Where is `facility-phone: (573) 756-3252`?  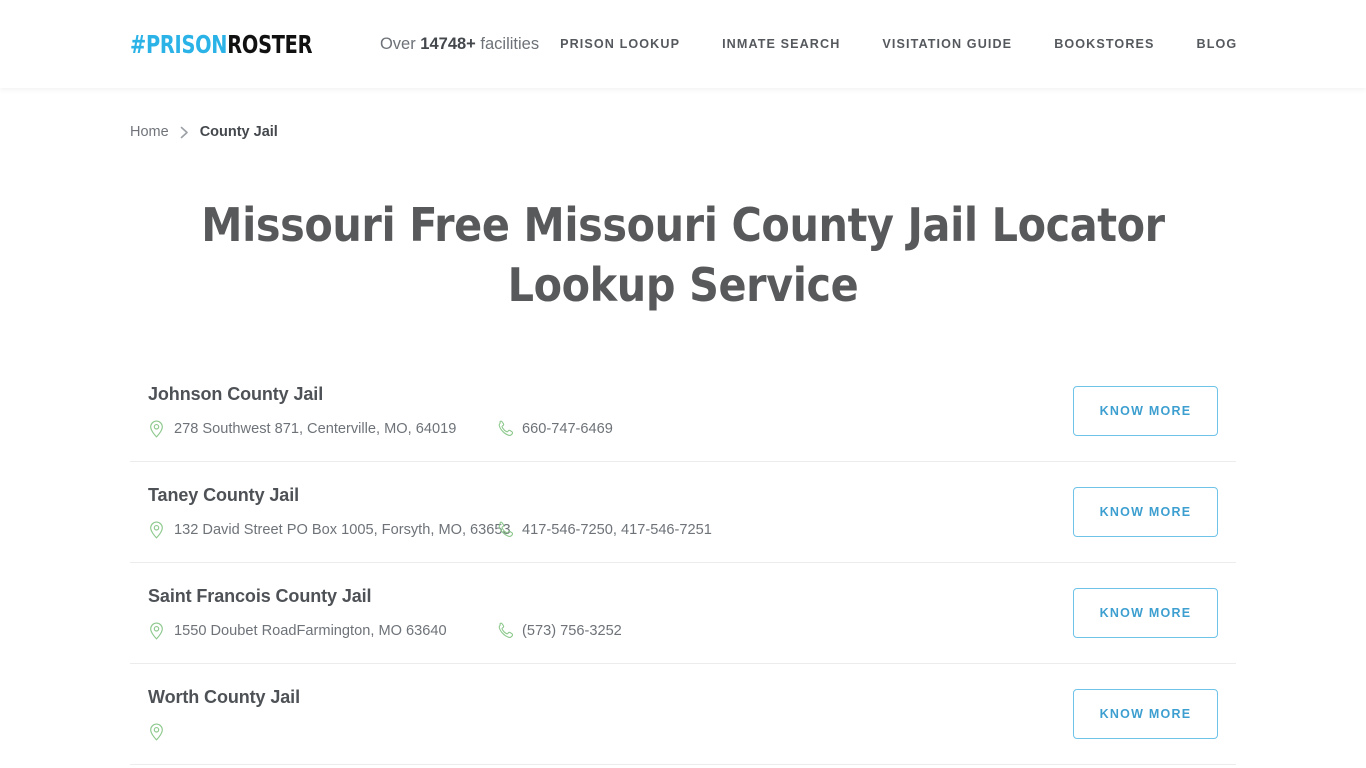
facility-phone: (573) 756-3252 is located at coordinates (559, 631).